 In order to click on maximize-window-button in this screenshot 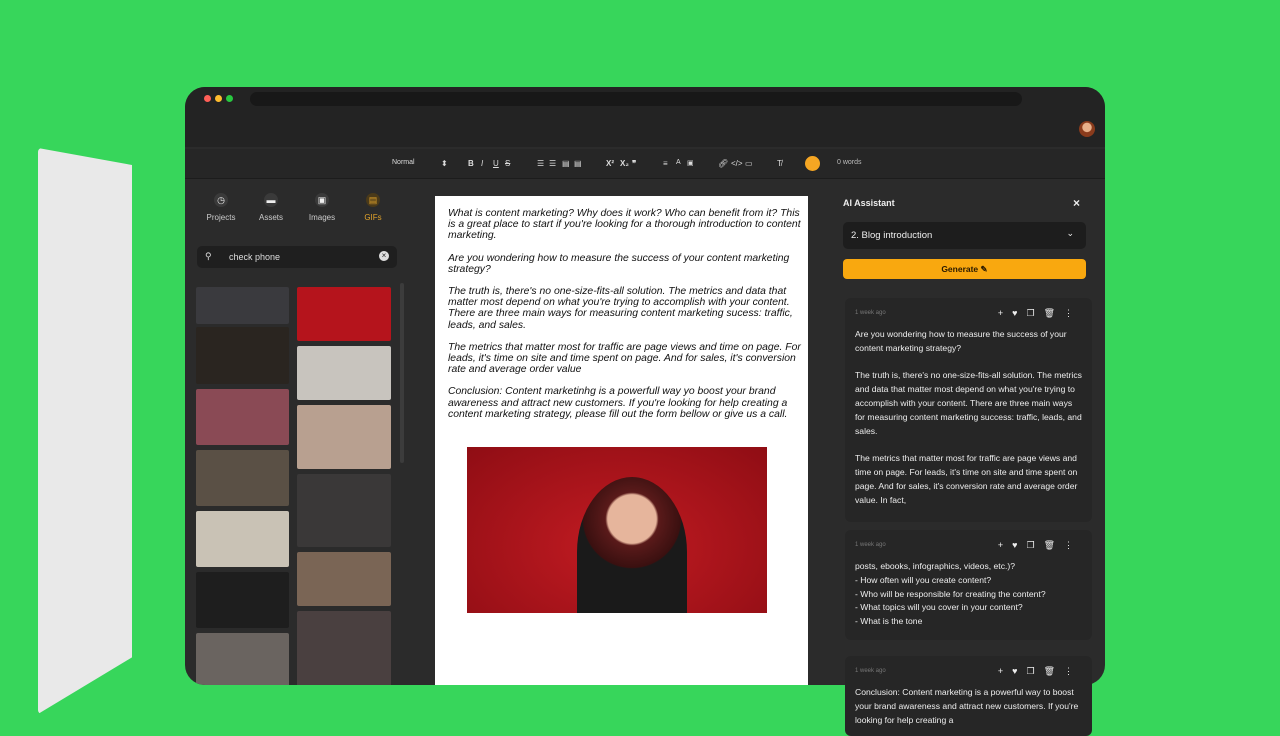, I will do `click(229, 98)`.